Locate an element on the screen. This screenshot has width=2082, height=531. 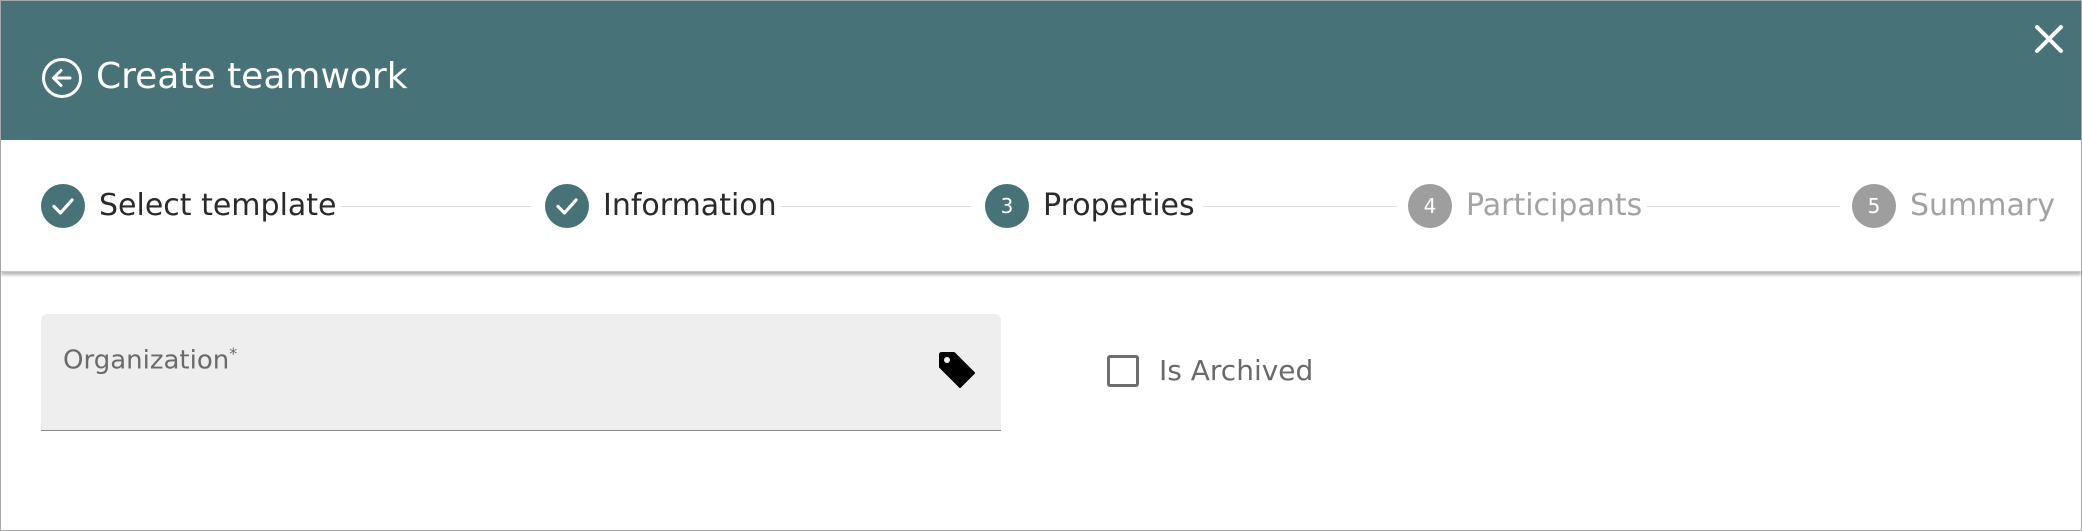
step-2-label: Information is located at coordinates (690, 206).